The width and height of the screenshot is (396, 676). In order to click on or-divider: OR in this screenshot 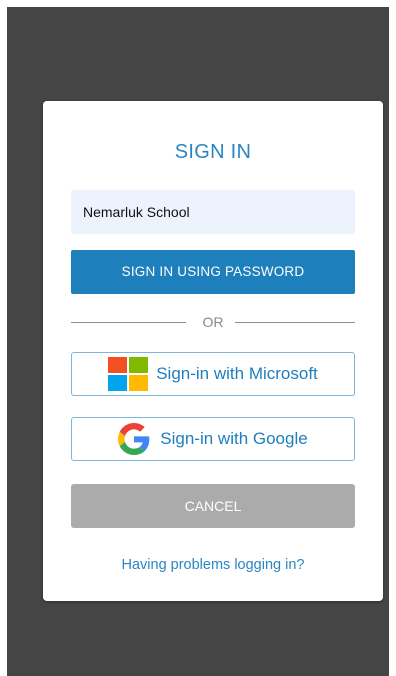, I will do `click(213, 322)`.